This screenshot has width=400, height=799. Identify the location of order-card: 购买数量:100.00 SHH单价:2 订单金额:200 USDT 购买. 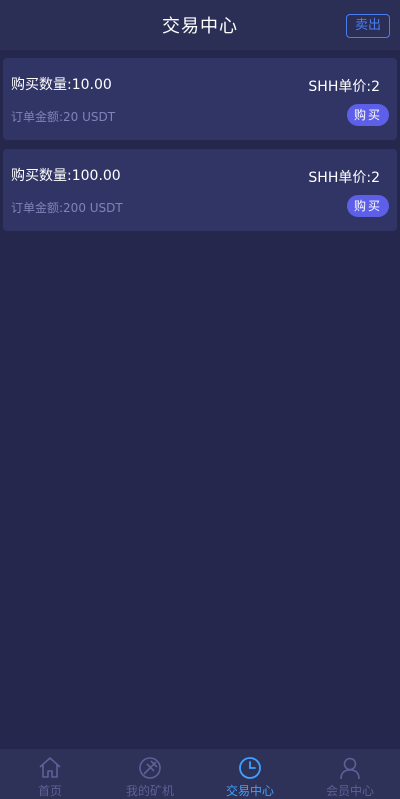
(200, 190).